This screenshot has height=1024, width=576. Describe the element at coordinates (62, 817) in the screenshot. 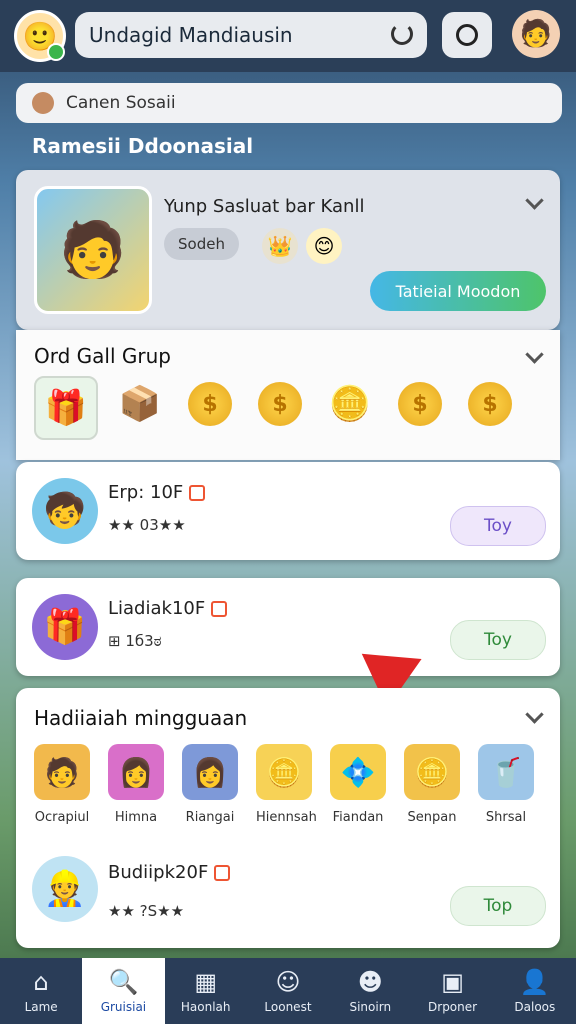

I see `weekly-item-label: Ocrapiul` at that location.